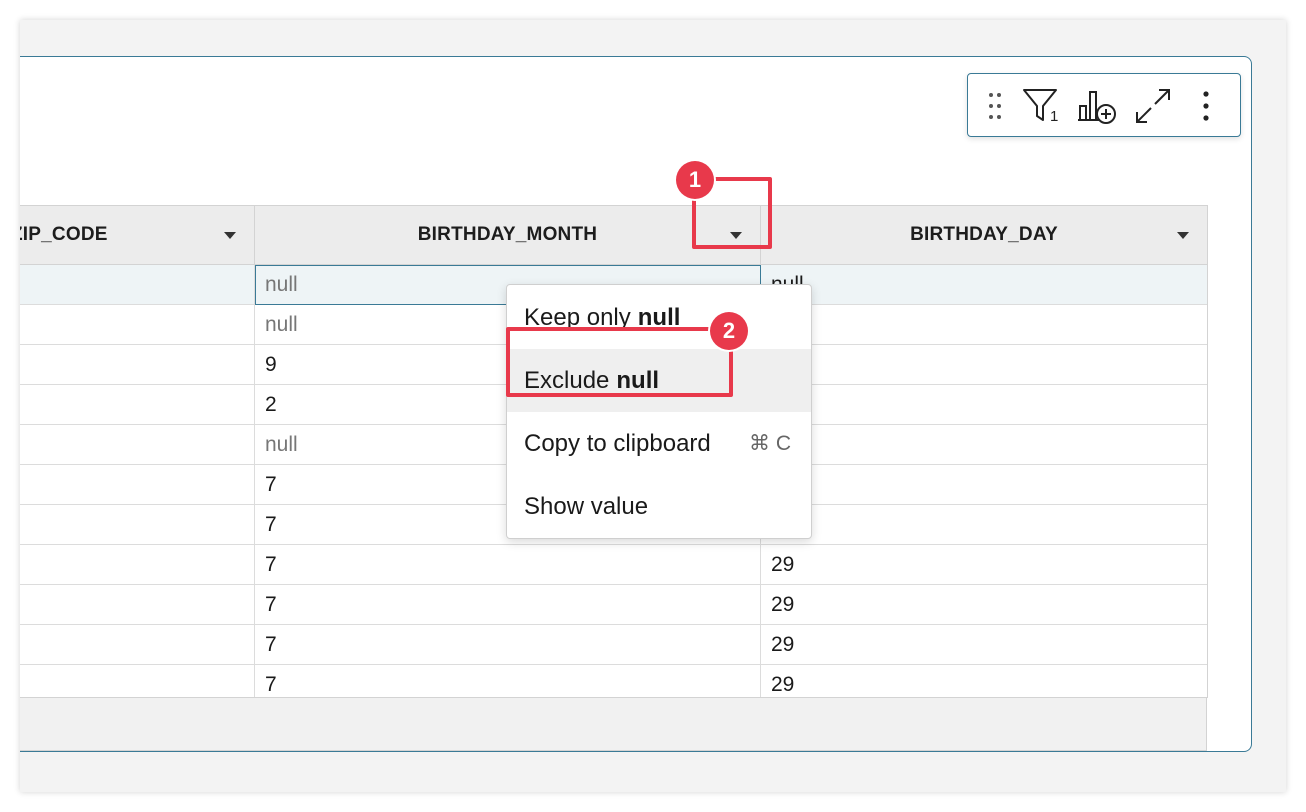 The image size is (1306, 812). Describe the element at coordinates (64, 234) in the screenshot. I see `column-header-label: ZIP_CODE` at that location.